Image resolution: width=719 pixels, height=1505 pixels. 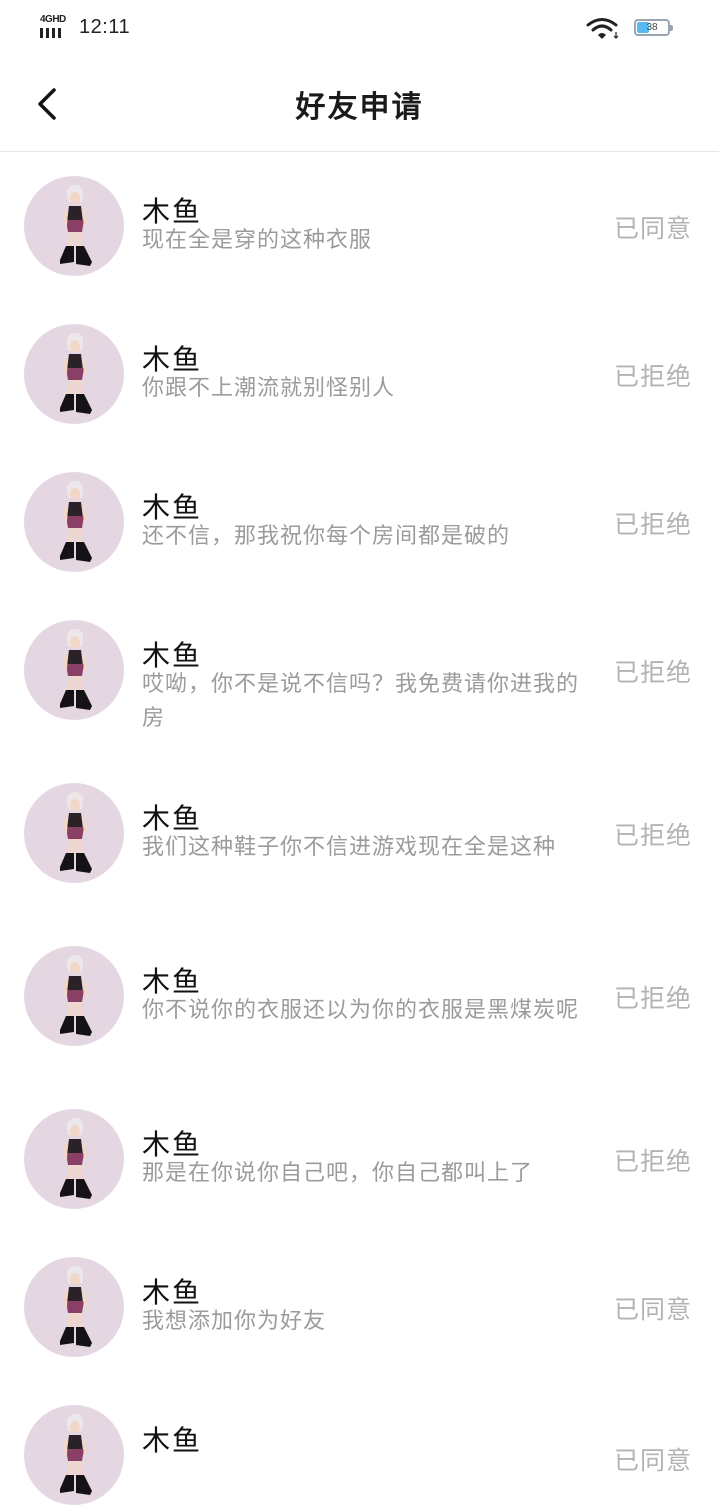 I want to click on network-type: 4GHD, so click(x=53, y=19).